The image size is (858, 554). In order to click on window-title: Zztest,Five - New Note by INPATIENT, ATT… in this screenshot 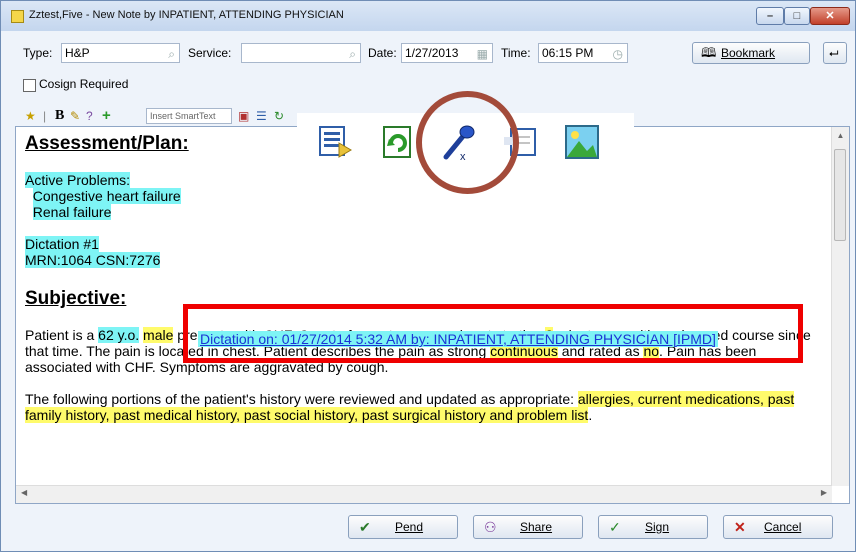, I will do `click(186, 15)`.